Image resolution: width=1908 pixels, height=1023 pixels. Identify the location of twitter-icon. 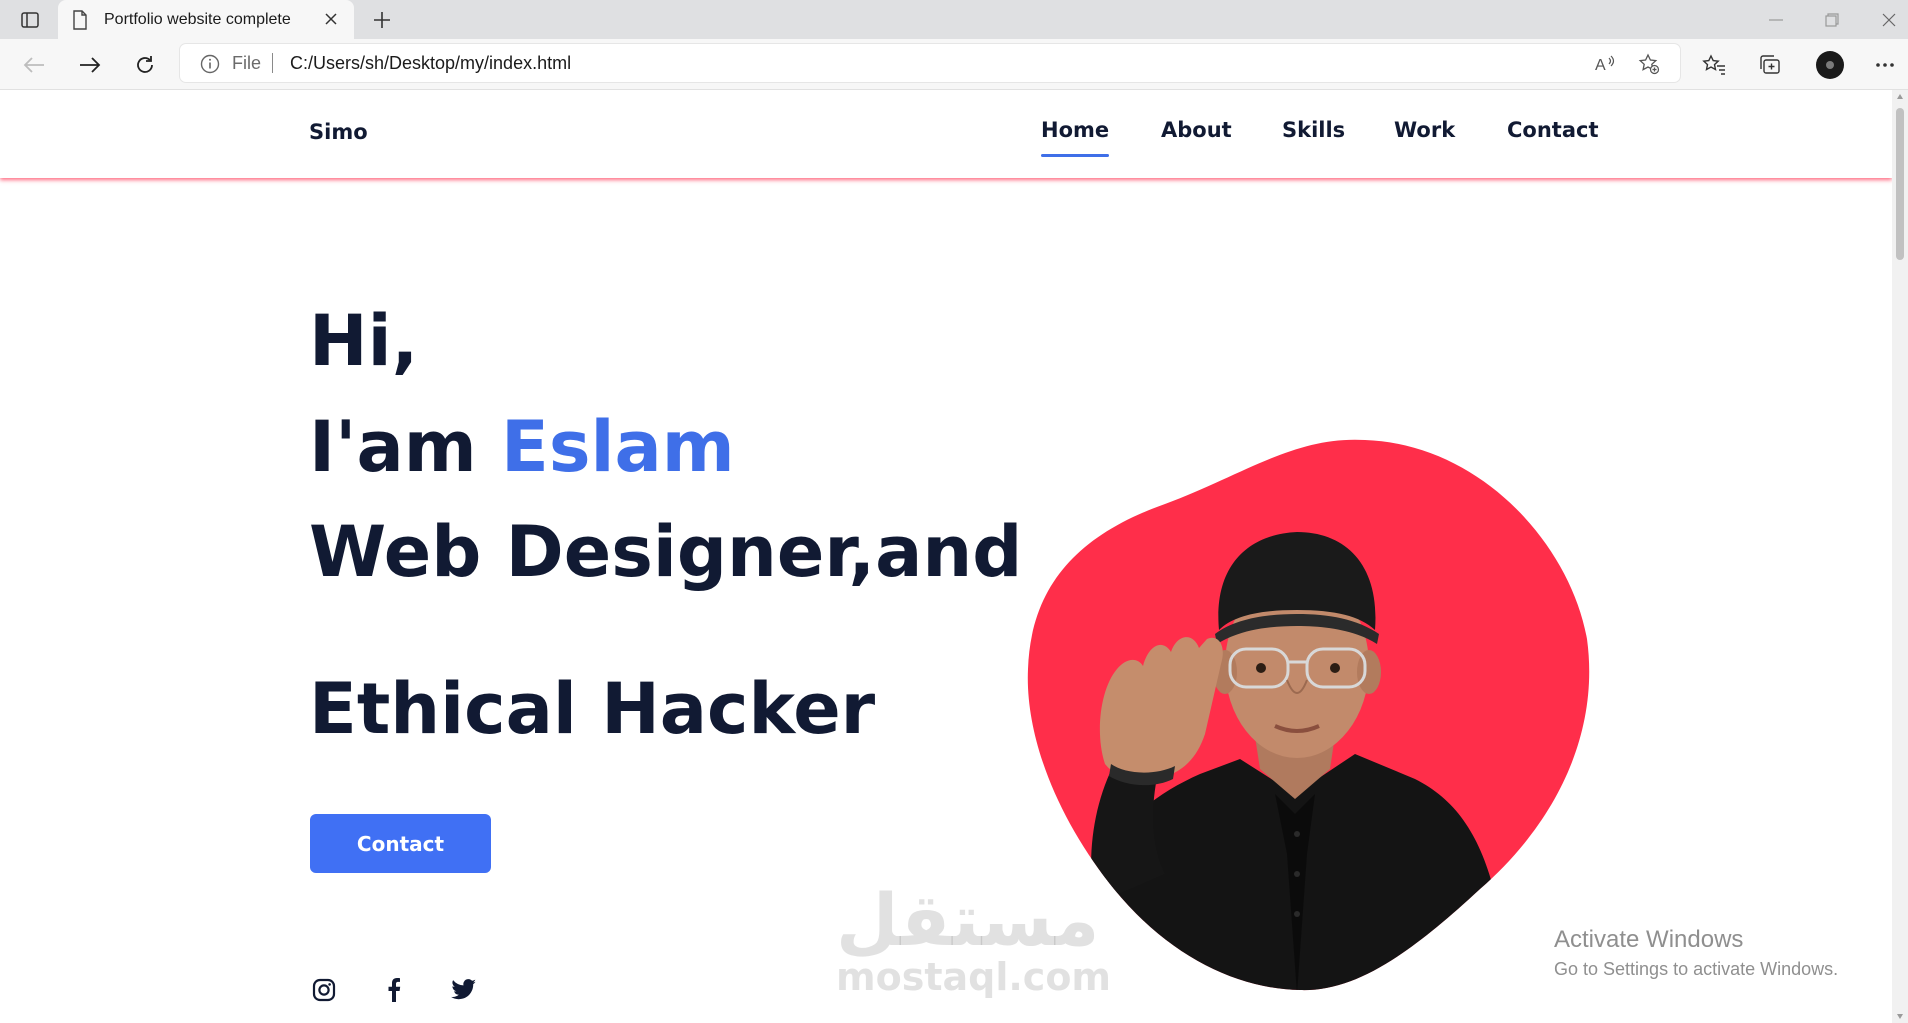
(464, 990).